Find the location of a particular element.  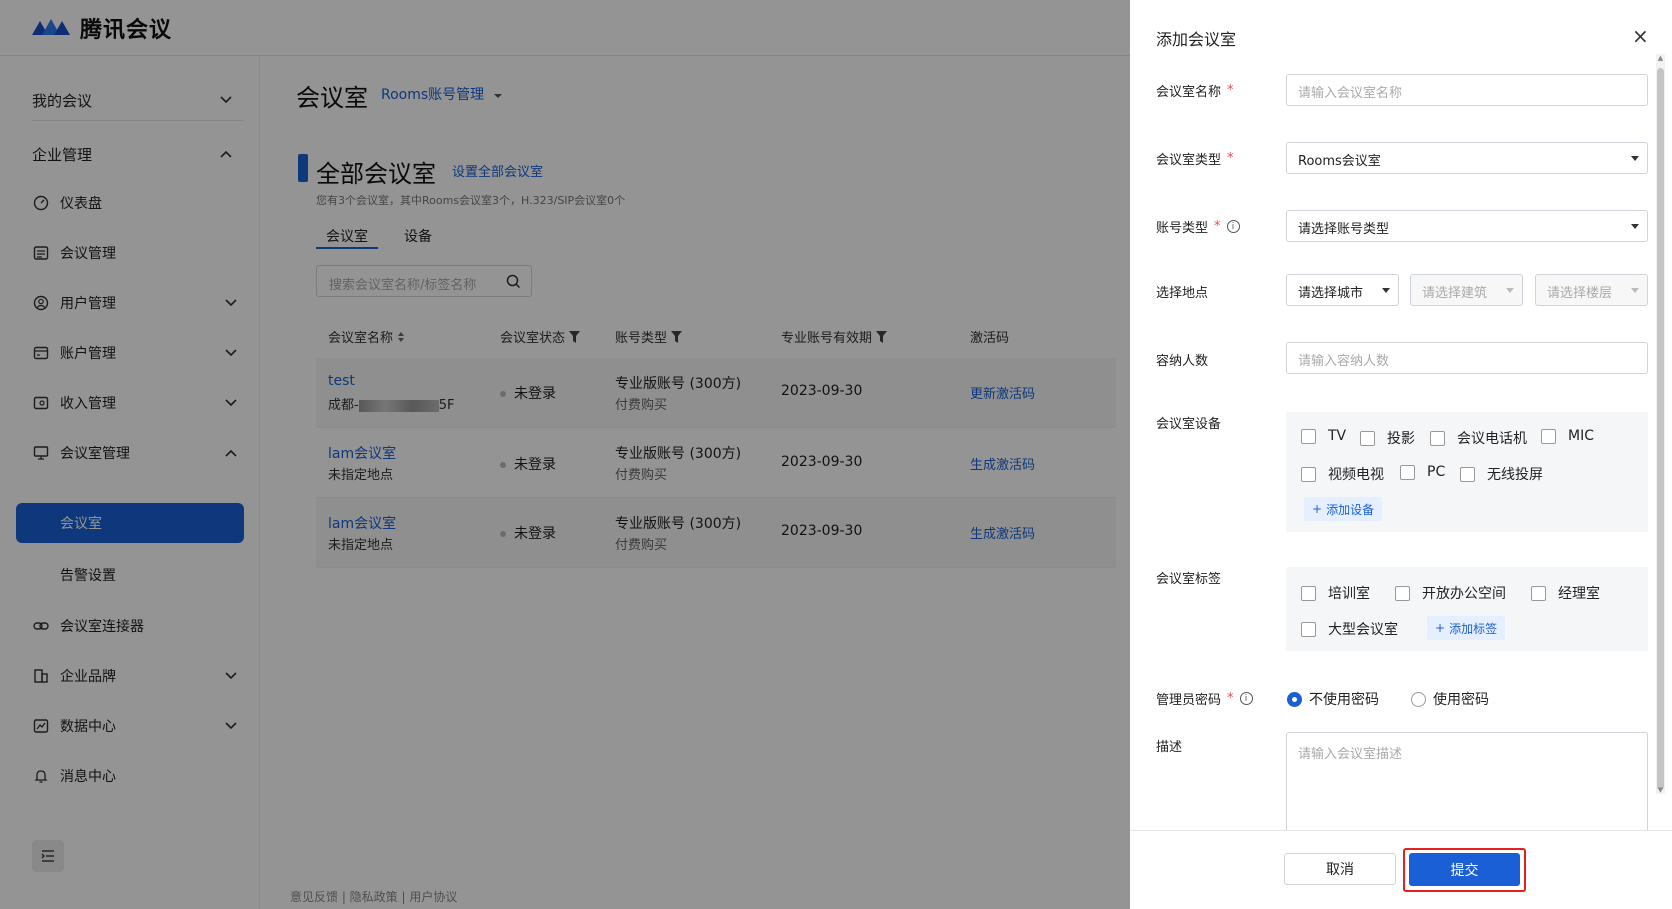

scrollbar-thumb is located at coordinates (1660, 429).